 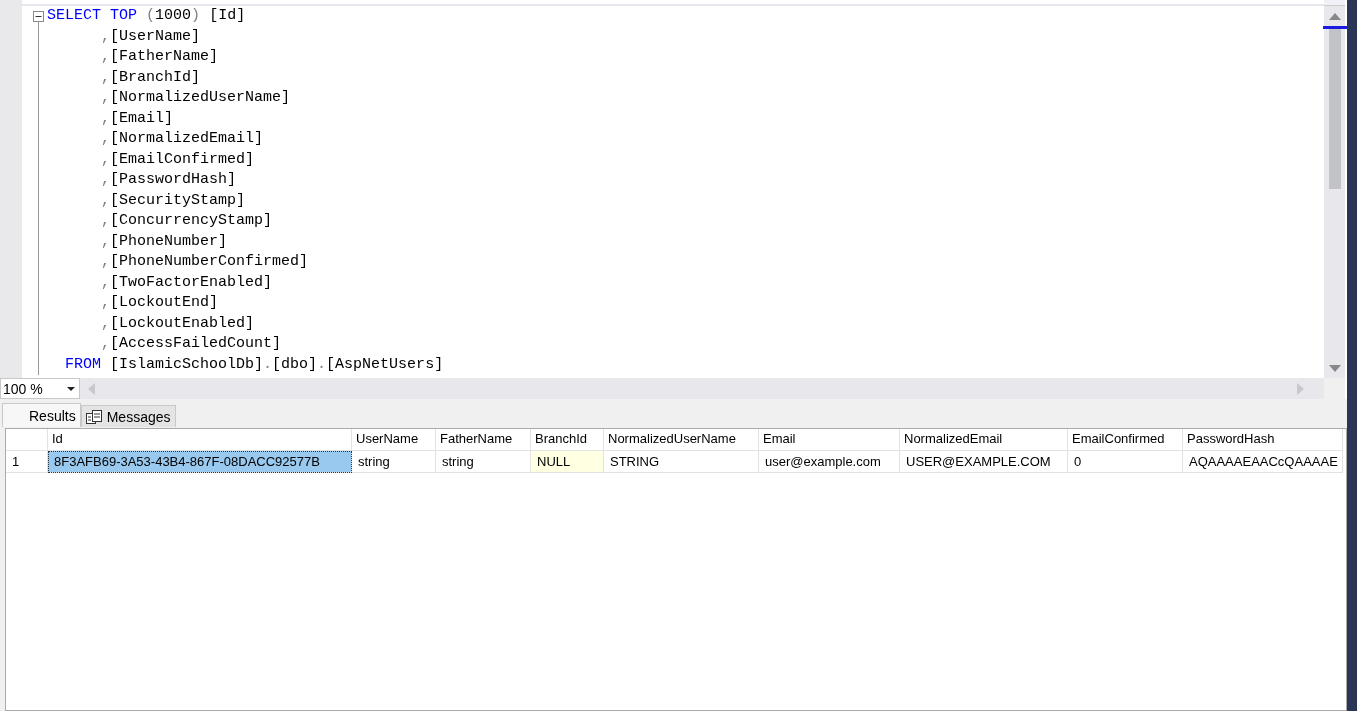 What do you see at coordinates (1334, 368) in the screenshot?
I see `scroll-down-icon` at bounding box center [1334, 368].